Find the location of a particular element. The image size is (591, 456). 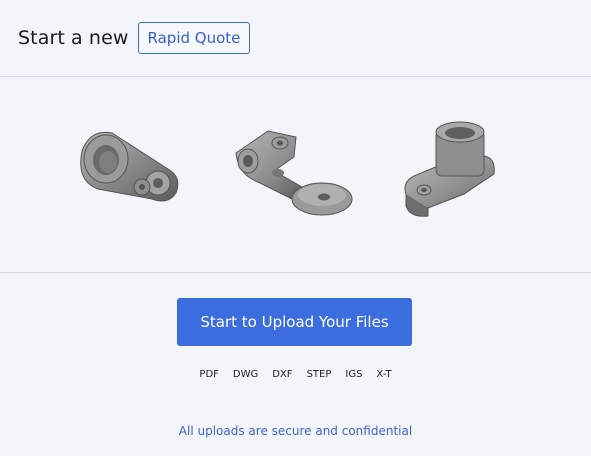

format-label: DWG is located at coordinates (245, 374).